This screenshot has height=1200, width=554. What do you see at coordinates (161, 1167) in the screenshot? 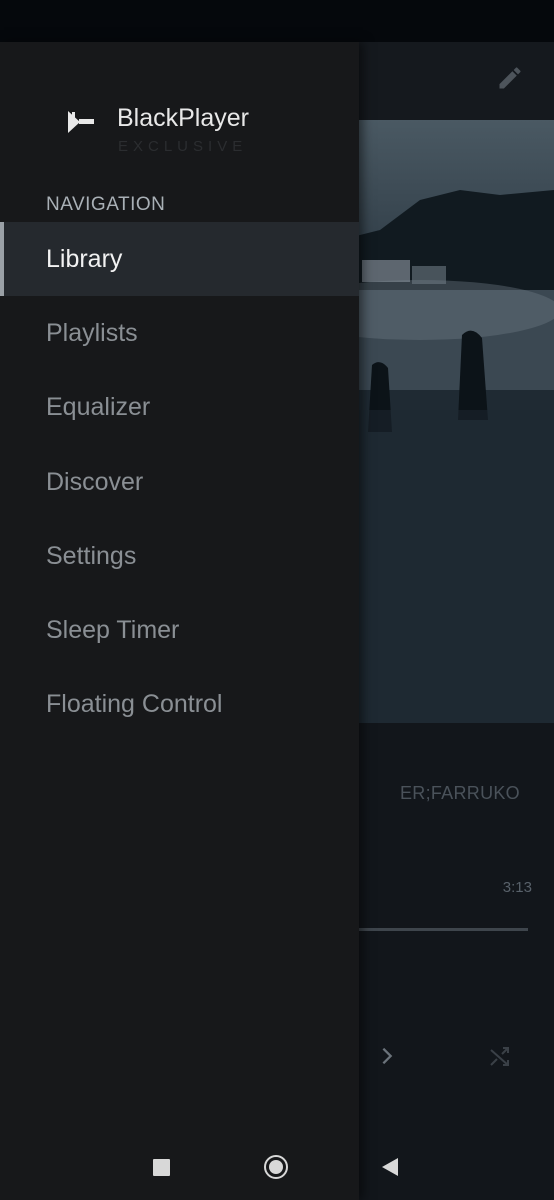
I see `recents-button` at bounding box center [161, 1167].